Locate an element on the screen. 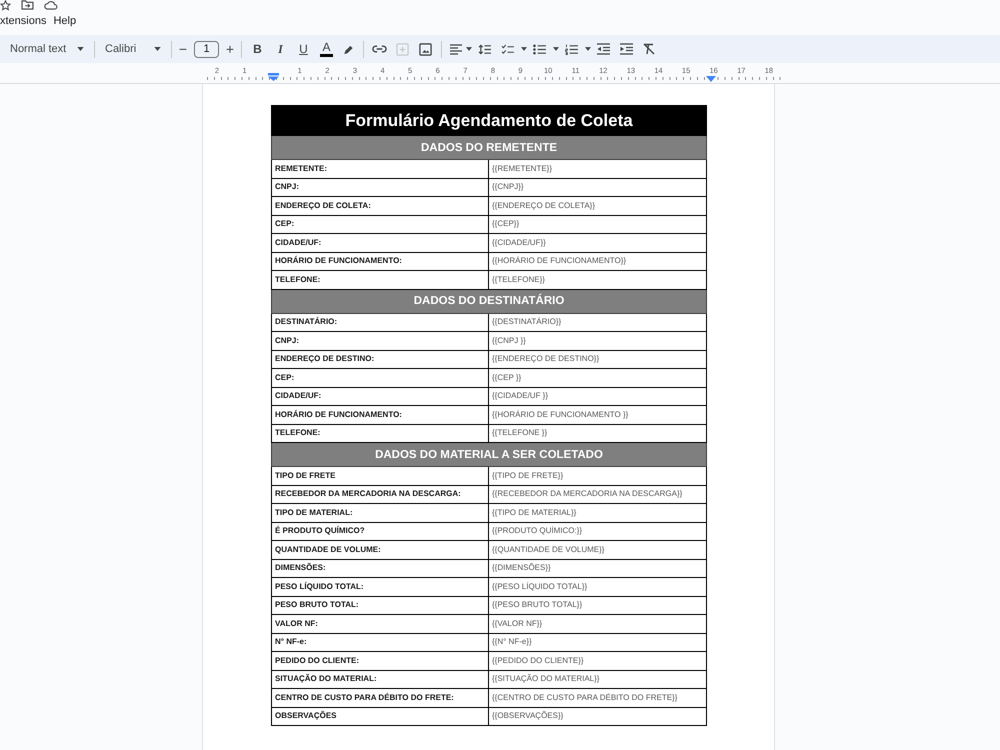  field-label: DIMENSÕES: is located at coordinates (380, 568).